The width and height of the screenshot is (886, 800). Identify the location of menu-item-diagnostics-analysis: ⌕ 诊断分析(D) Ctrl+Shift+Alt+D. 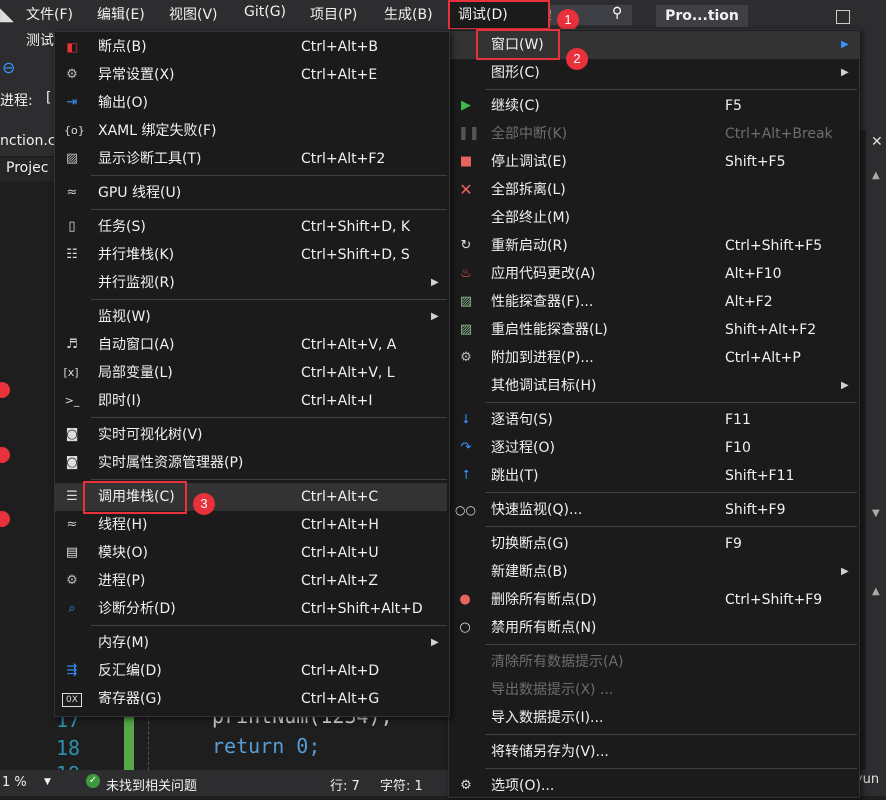
(252, 609).